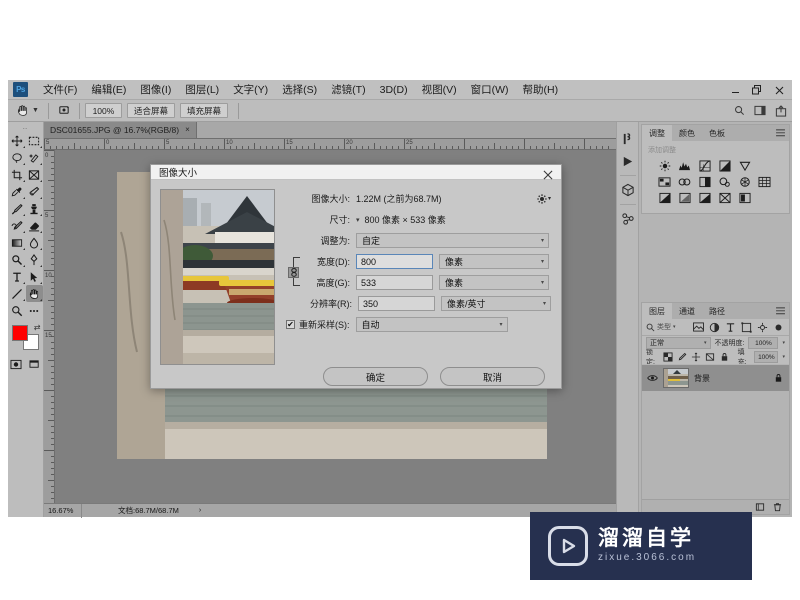 The height and width of the screenshot is (600, 800). Describe the element at coordinates (202, 90) in the screenshot. I see `menu-layer: 图层(L)` at that location.